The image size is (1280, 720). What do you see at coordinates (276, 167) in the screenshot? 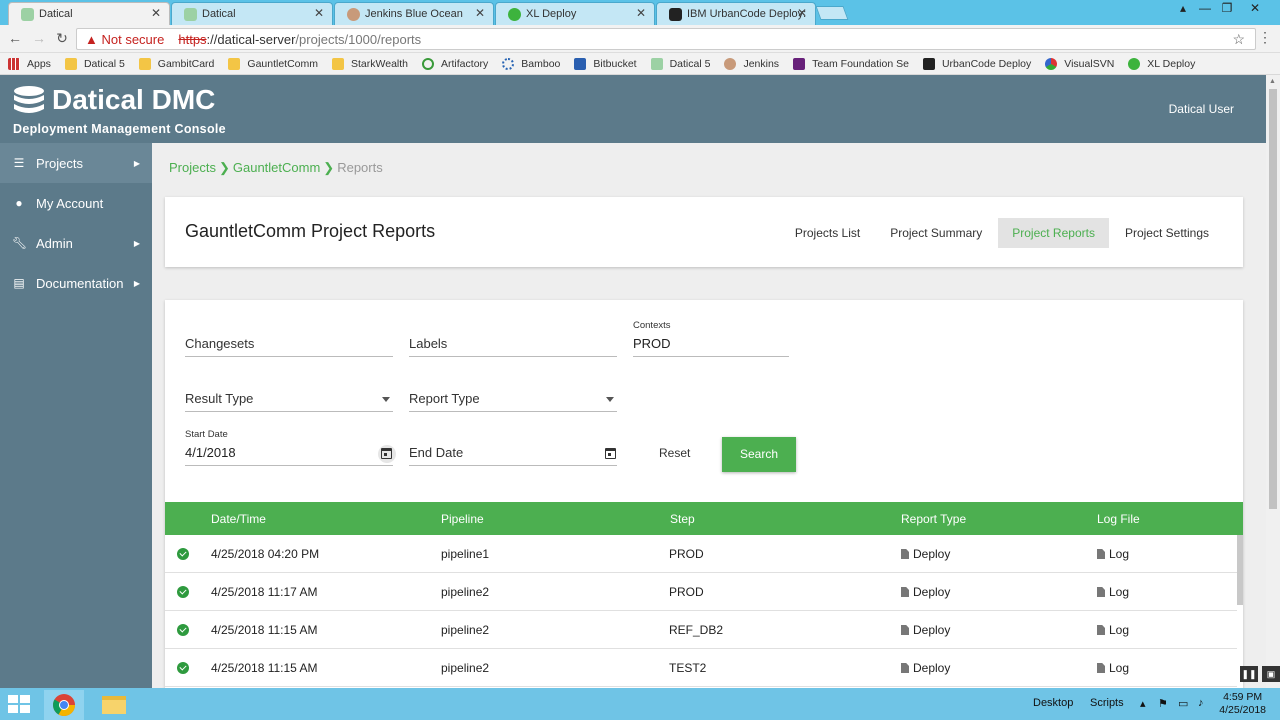
I see `breadcrumb-project: GauntletComm` at bounding box center [276, 167].